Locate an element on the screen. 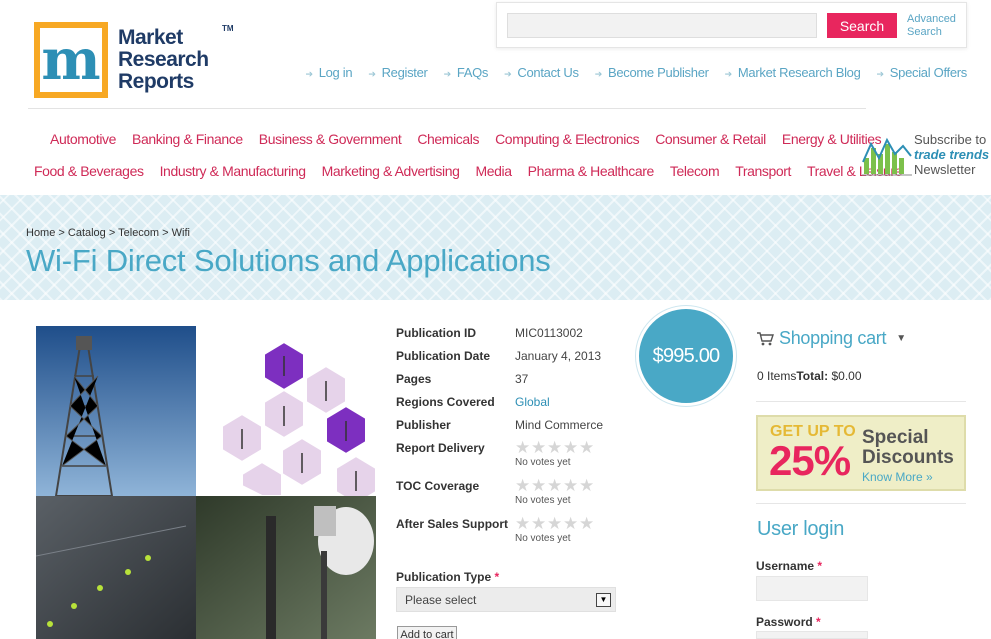 The image size is (991, 639). username-label: Username * is located at coordinates (789, 566).